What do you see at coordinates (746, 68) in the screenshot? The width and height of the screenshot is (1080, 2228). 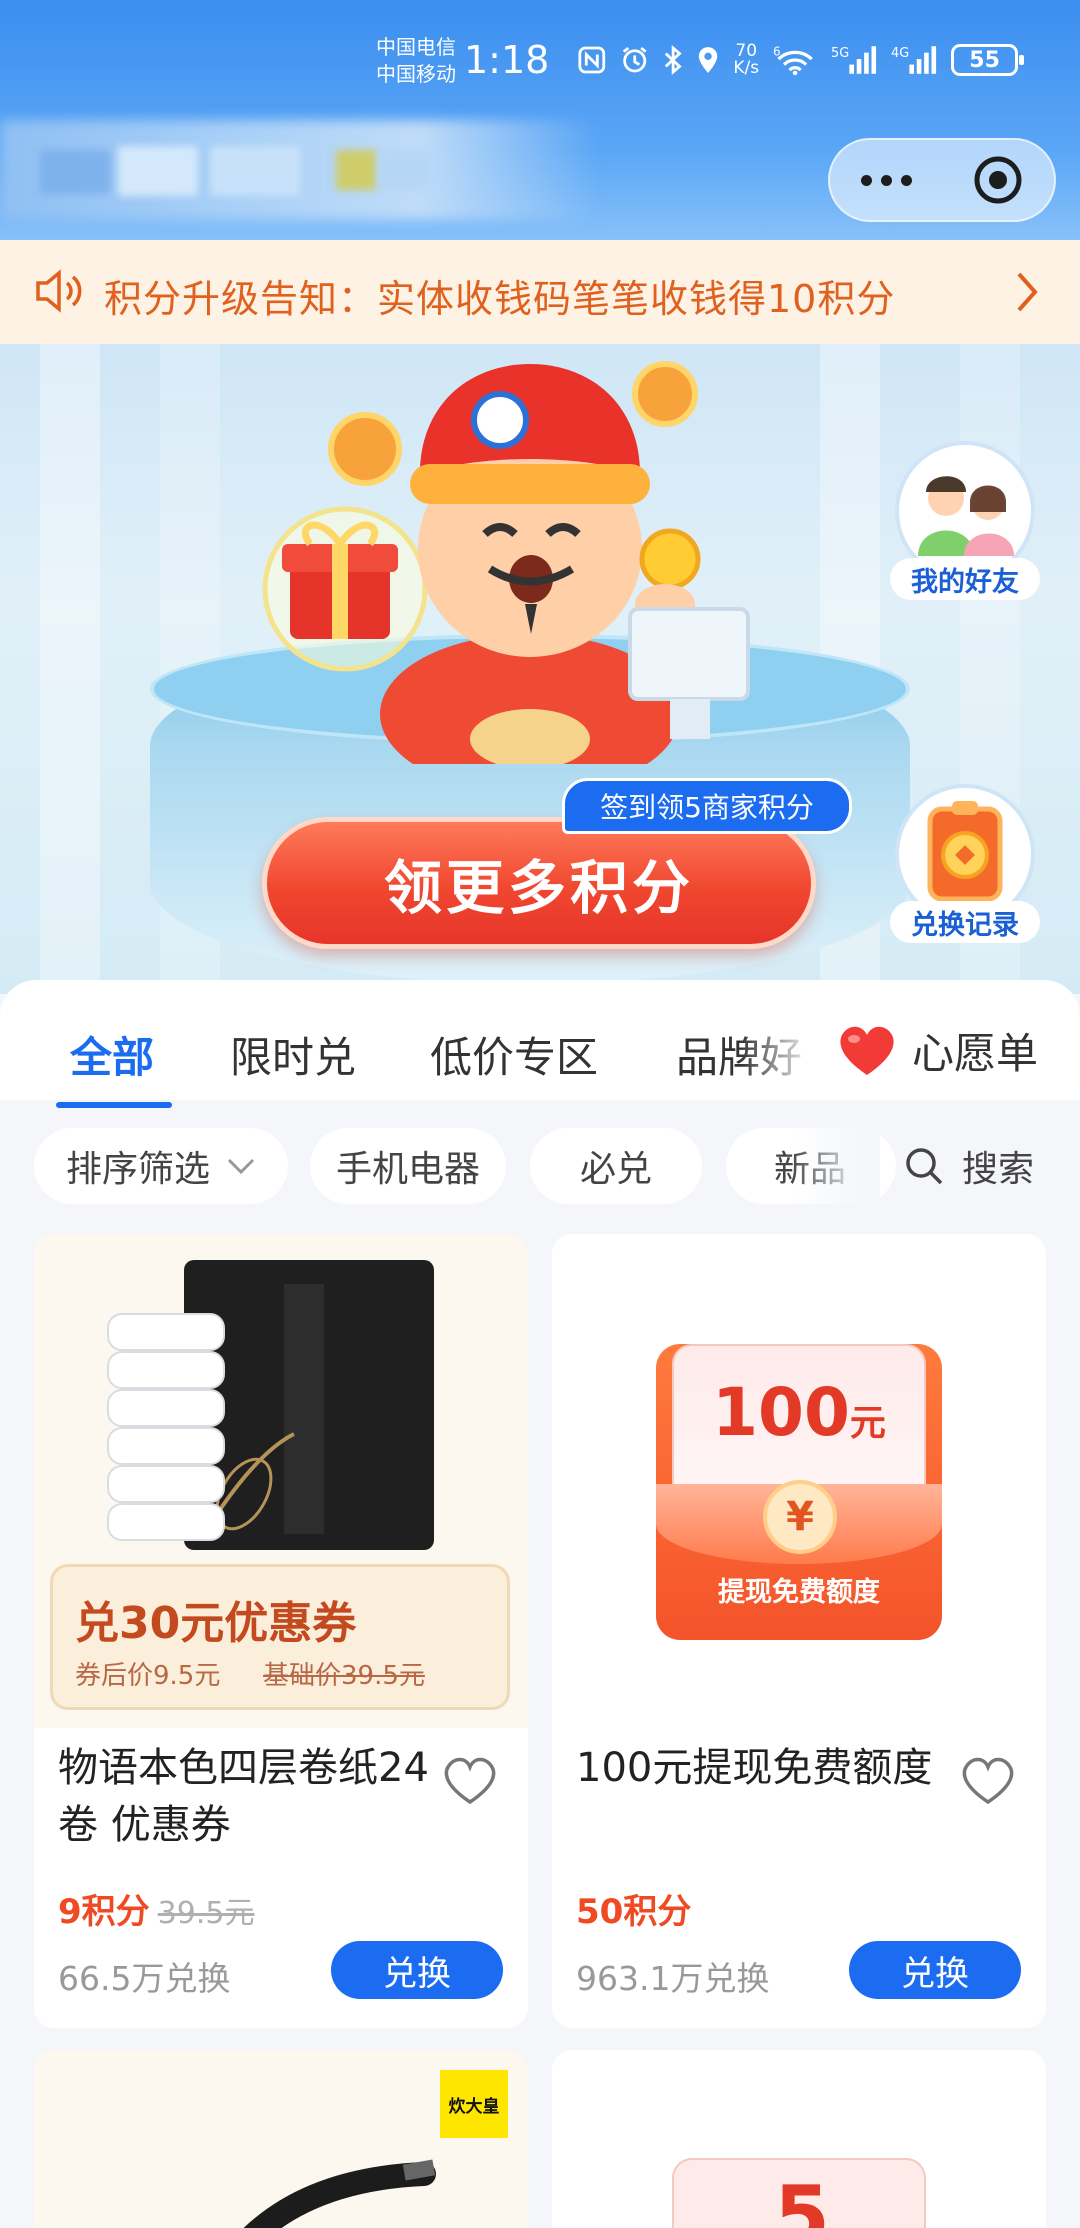 I see `net-speed-unit: K/s` at bounding box center [746, 68].